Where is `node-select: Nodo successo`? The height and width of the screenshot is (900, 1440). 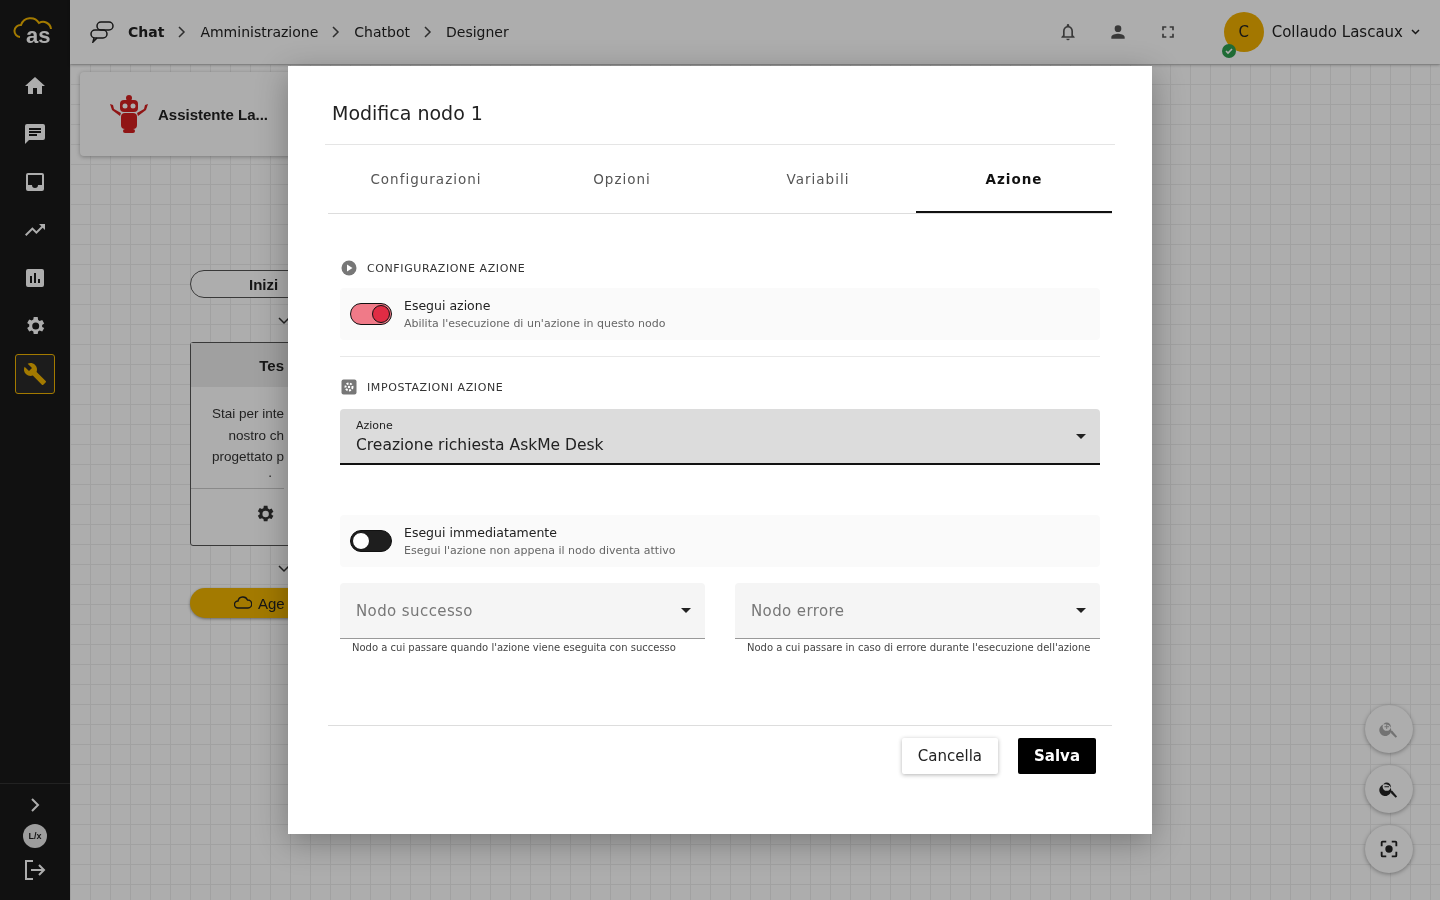 node-select: Nodo successo is located at coordinates (522, 611).